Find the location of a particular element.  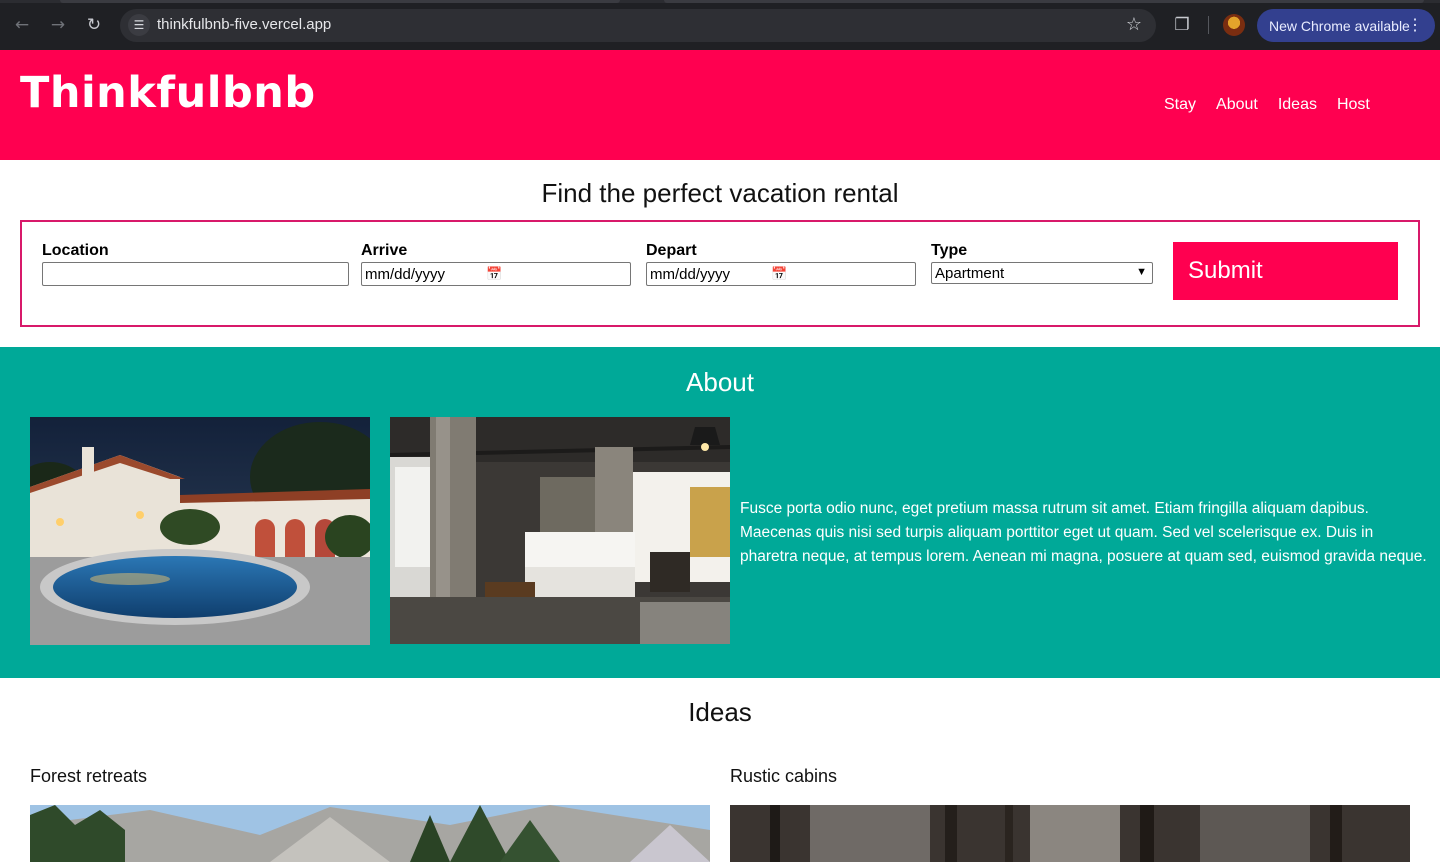

site-header: Thinkfulbnb Stay About Ideas Host is located at coordinates (720, 105).